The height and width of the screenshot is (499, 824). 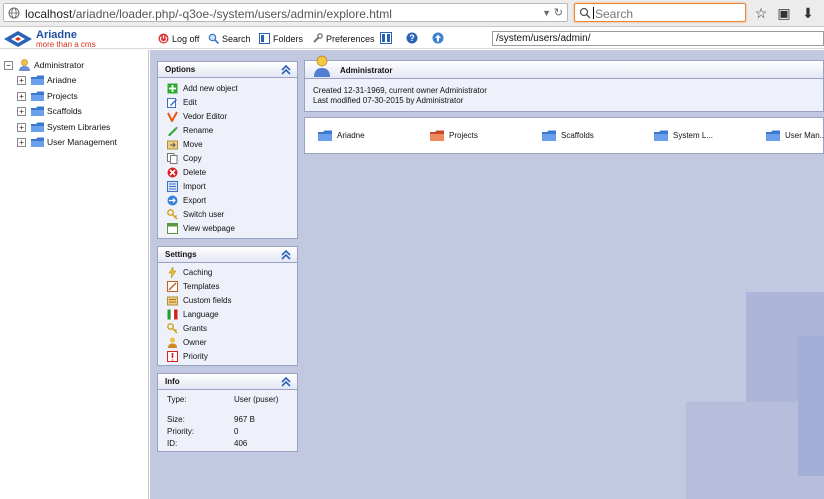 I want to click on child-item-label: Ariadne, so click(x=351, y=135).